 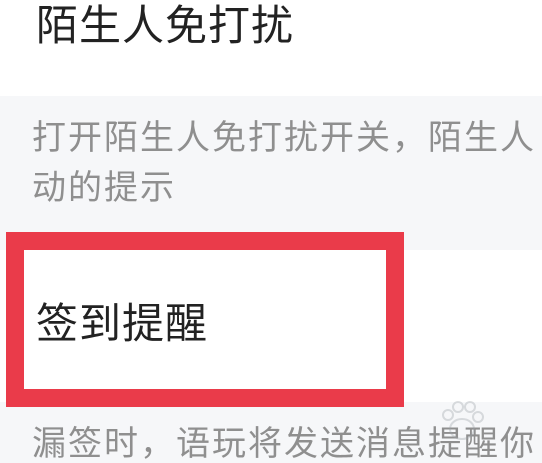 I want to click on setting-title-stranger-dnd: 陌生人免打扰, so click(x=165, y=25).